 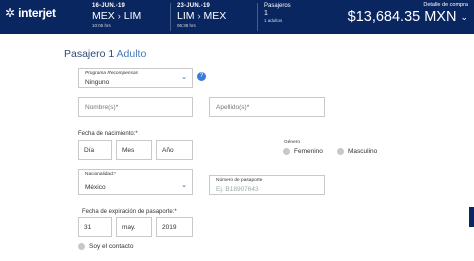 I want to click on outbound-flight-summary: 16-JUN.-19 MEX › LIM 10:05 hrs, so click(x=116, y=15).